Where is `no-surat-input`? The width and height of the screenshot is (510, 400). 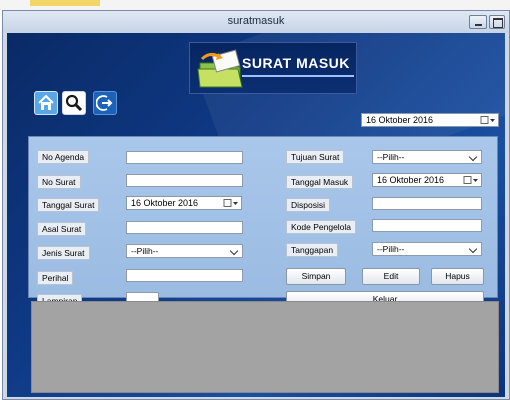 no-surat-input is located at coordinates (184, 180).